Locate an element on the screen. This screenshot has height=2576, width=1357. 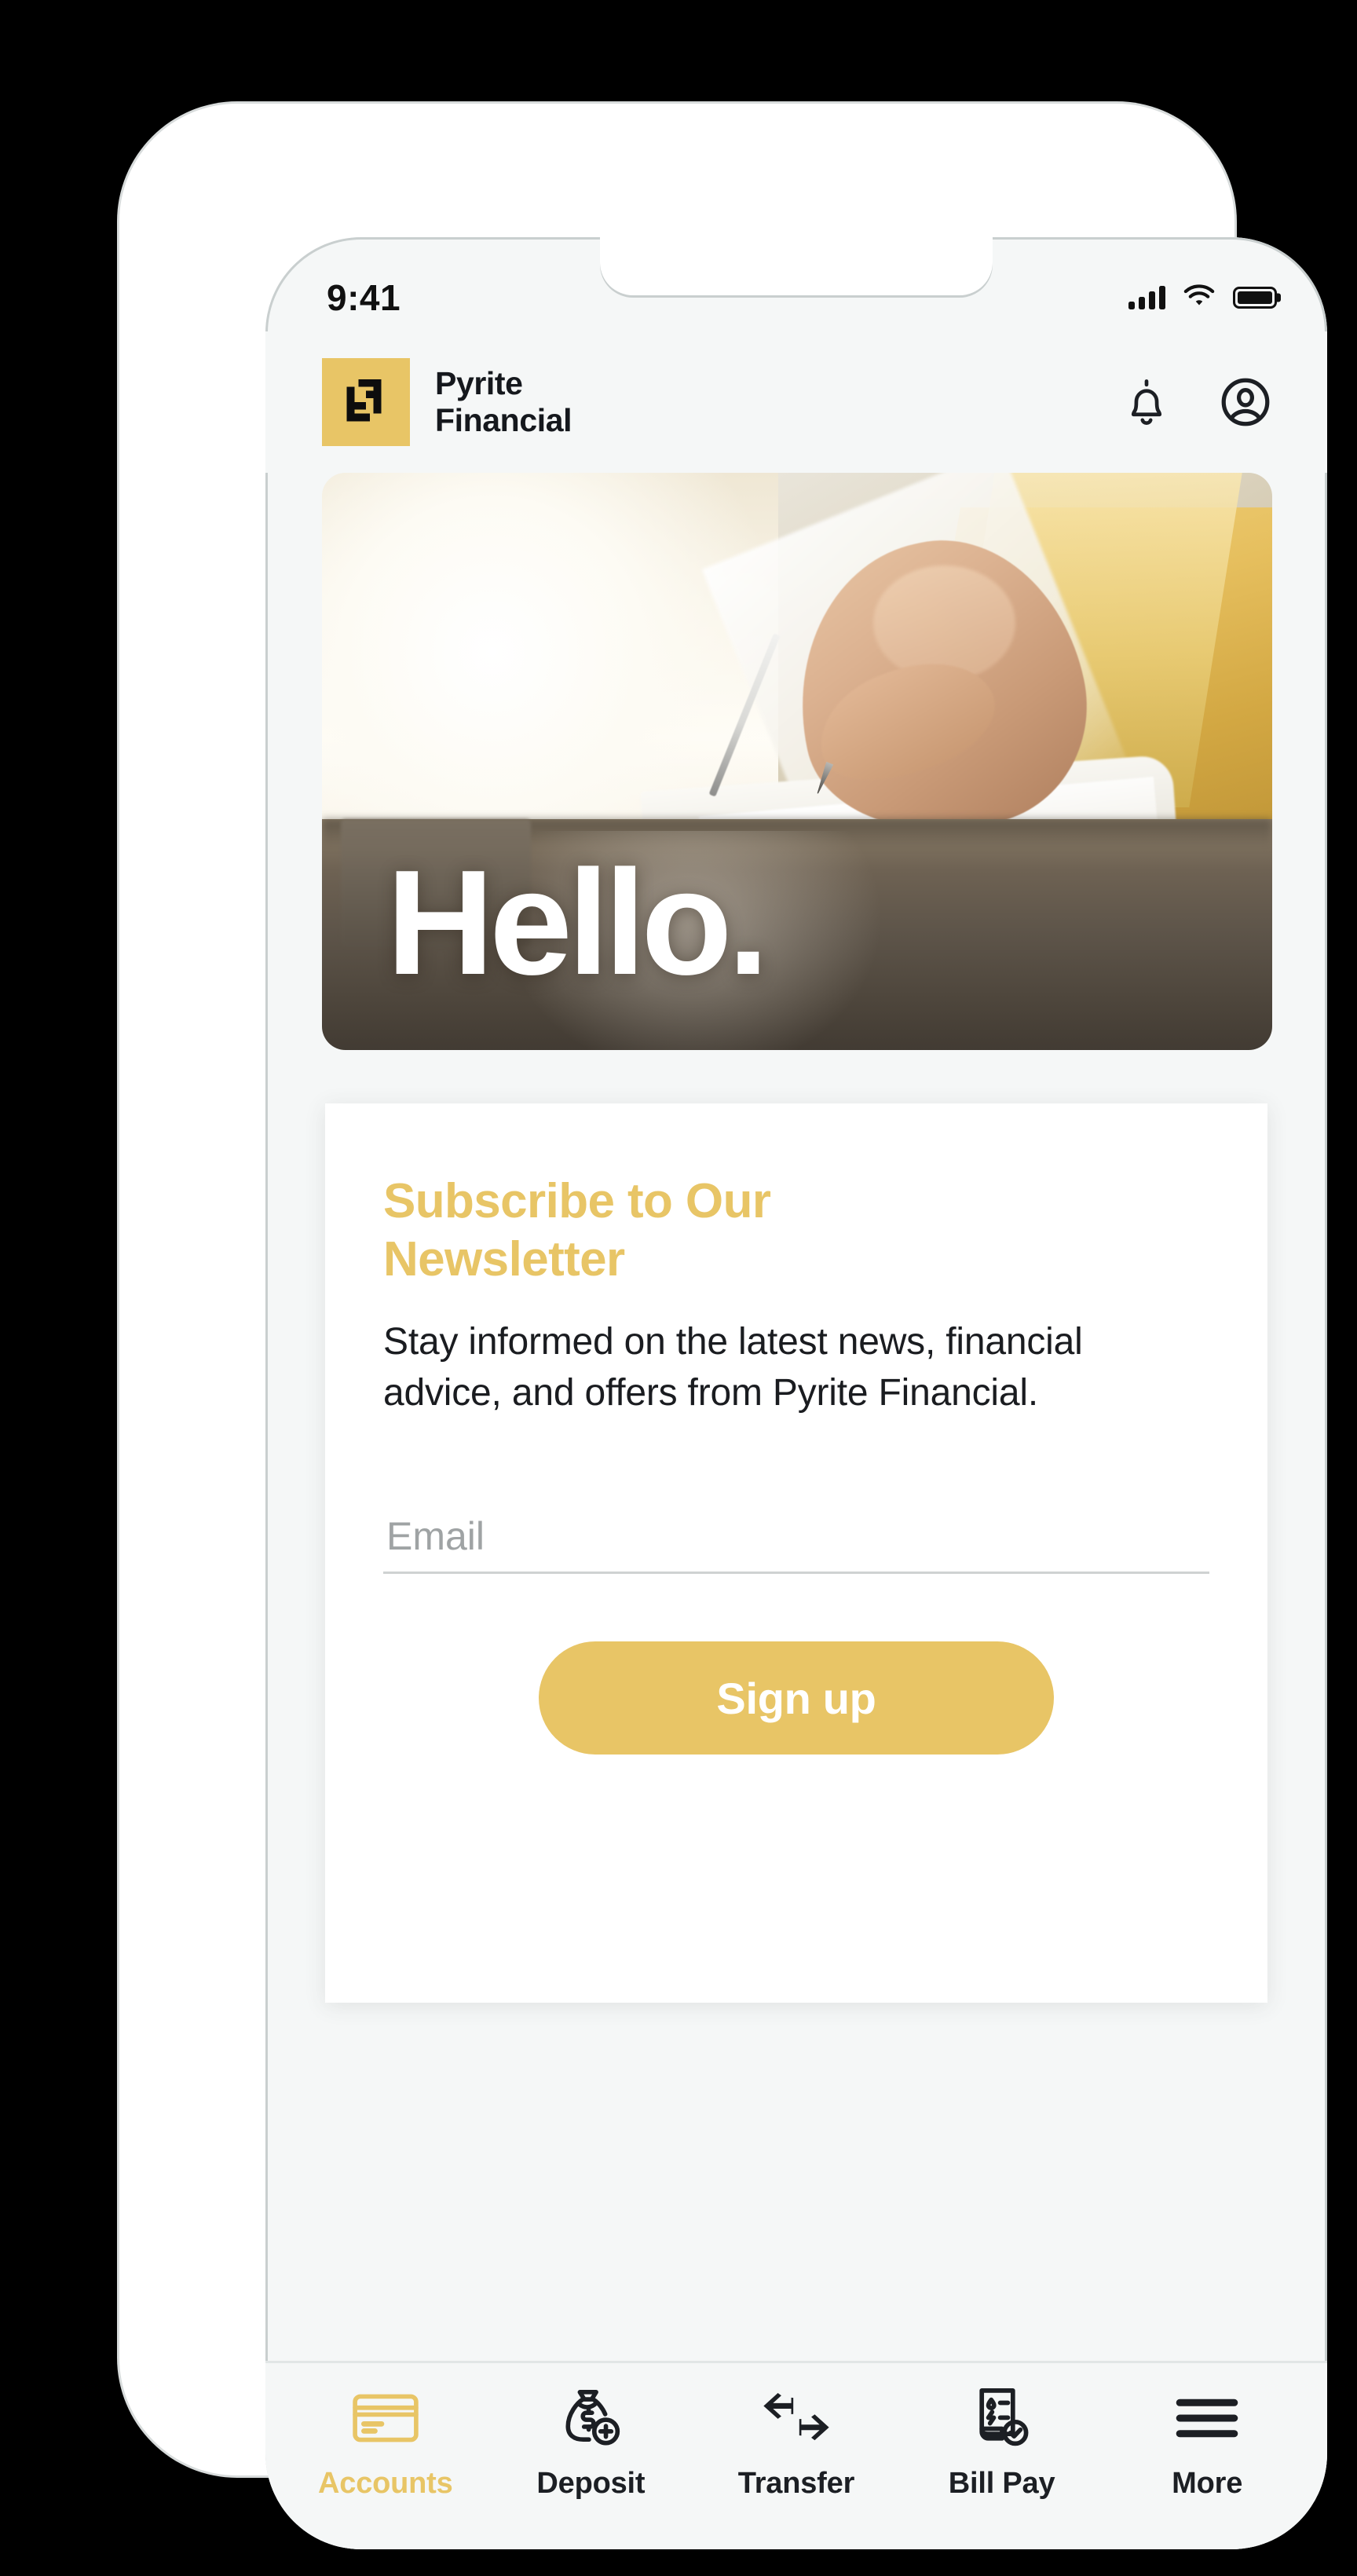
nav-item-deposit: Deposit is located at coordinates (590, 2443).